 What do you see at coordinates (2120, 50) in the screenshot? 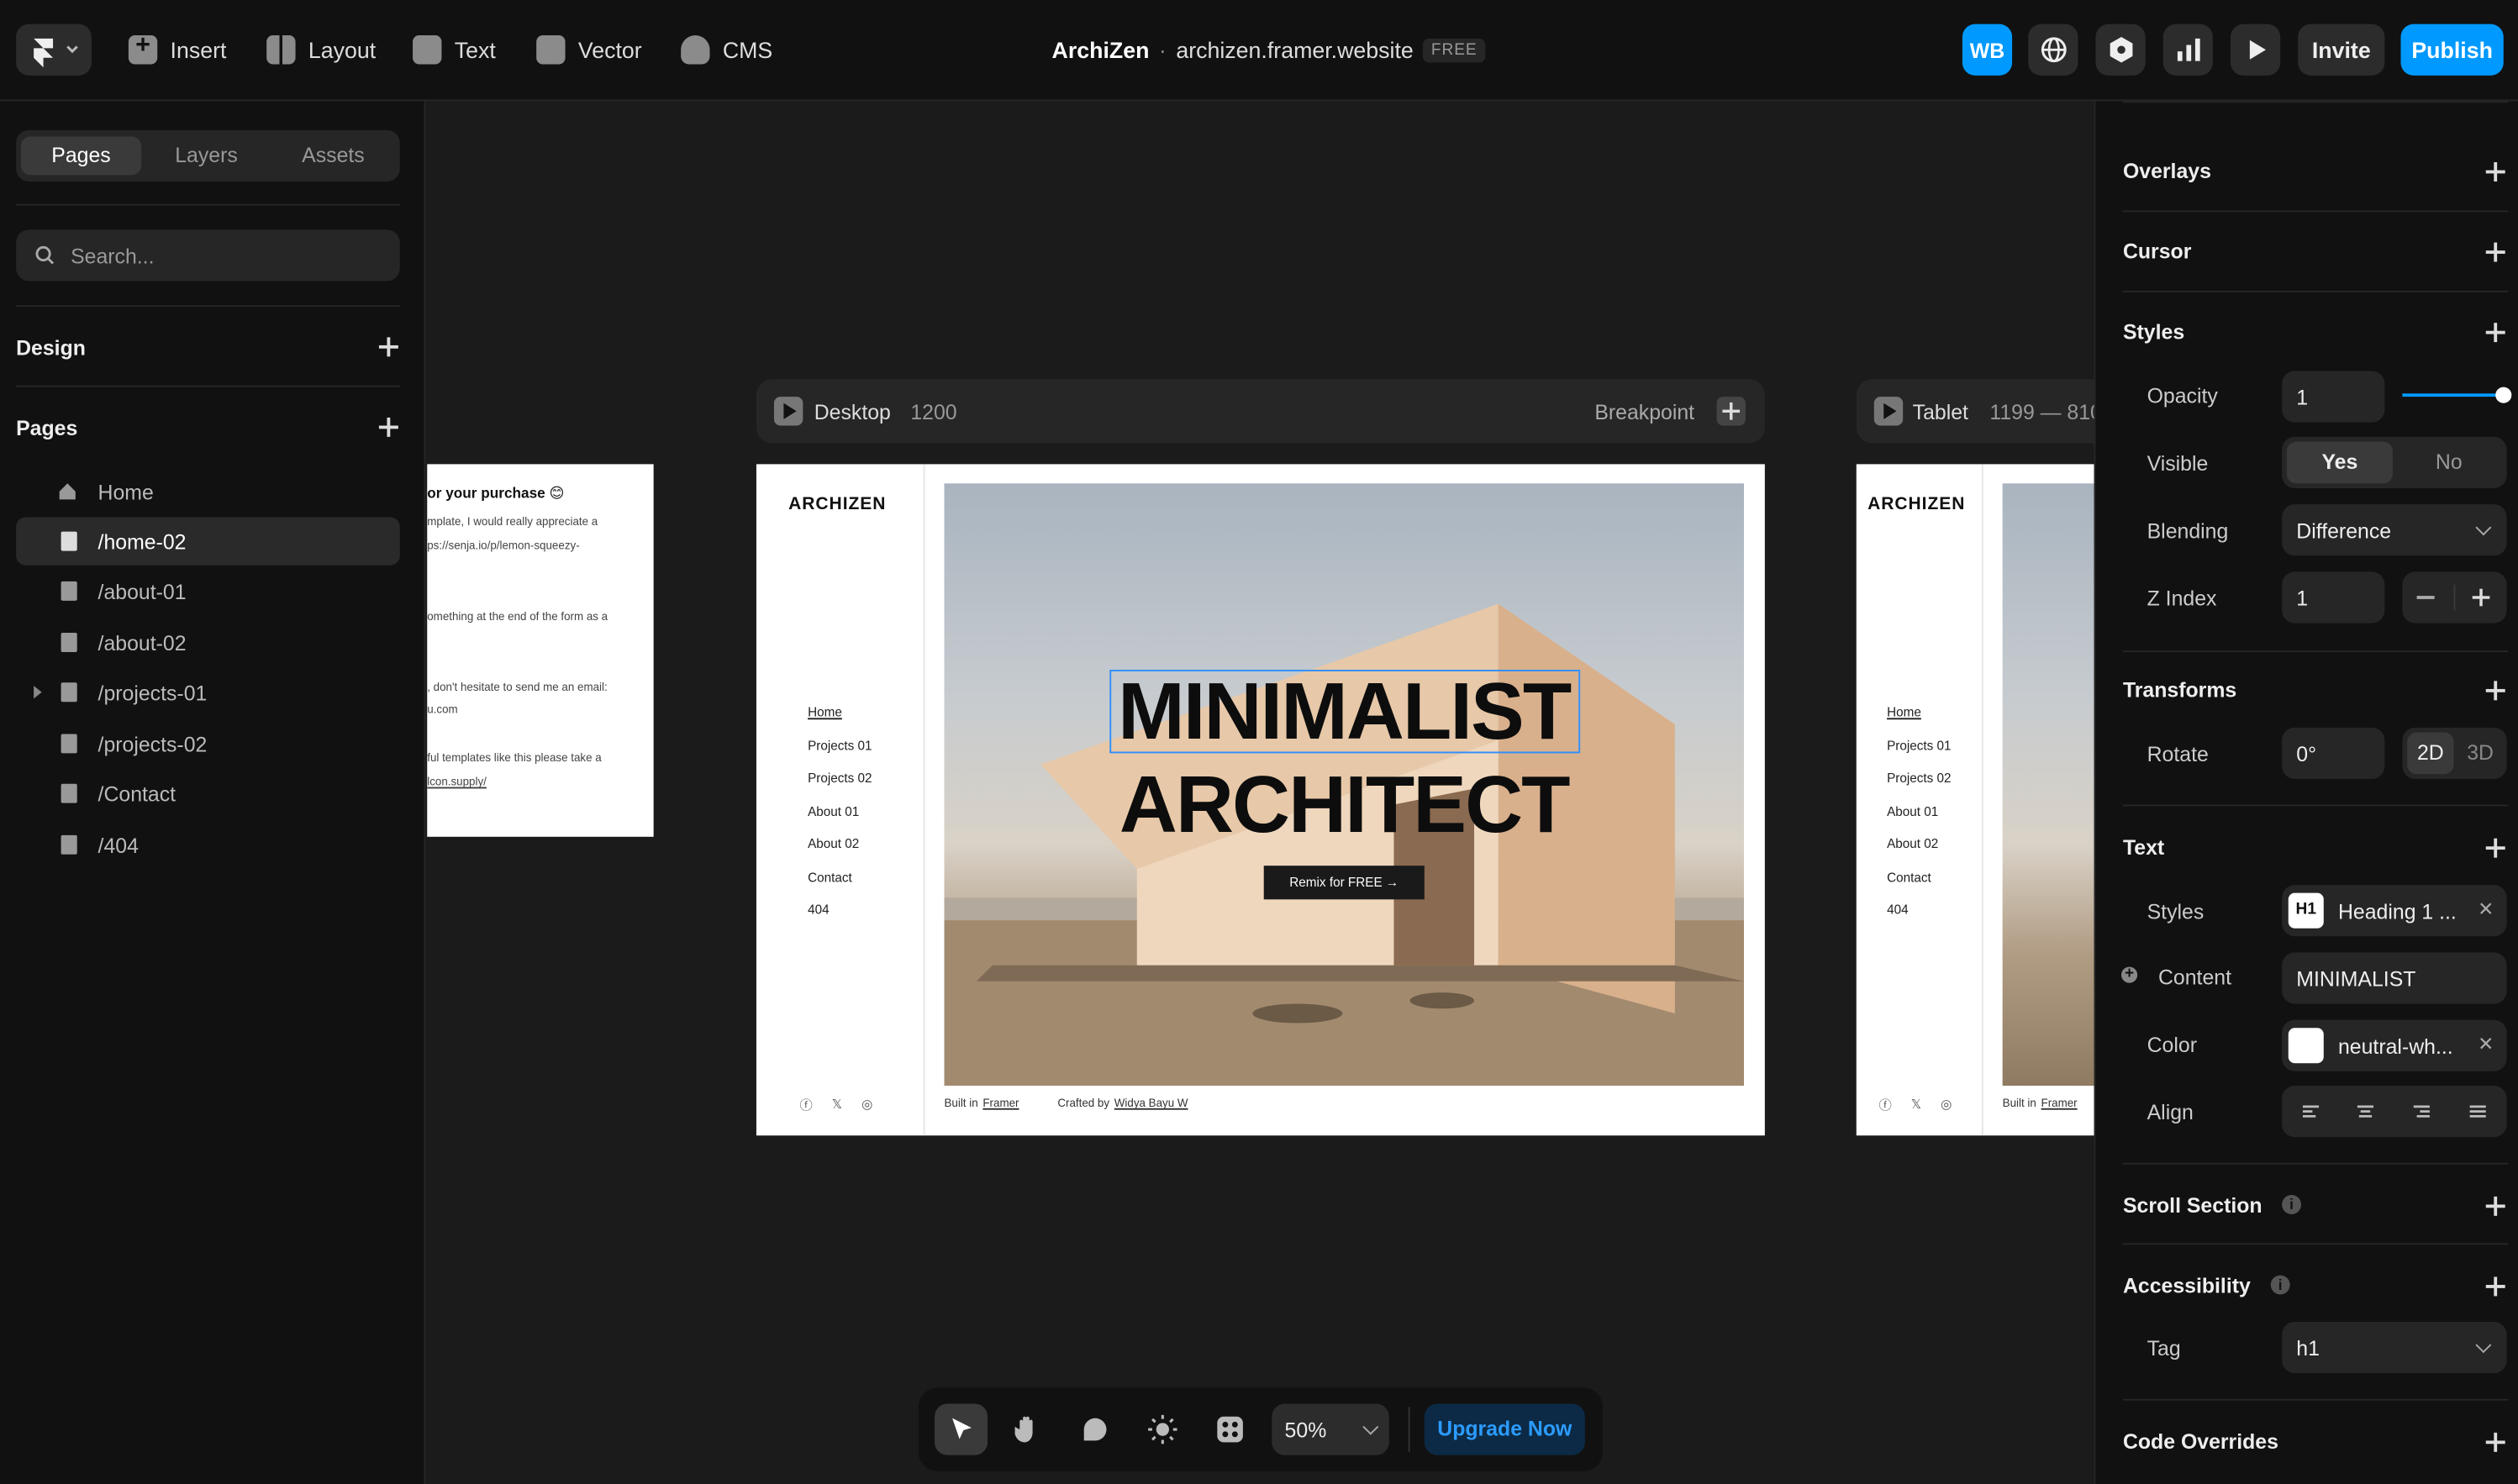
I see `plugins-button` at bounding box center [2120, 50].